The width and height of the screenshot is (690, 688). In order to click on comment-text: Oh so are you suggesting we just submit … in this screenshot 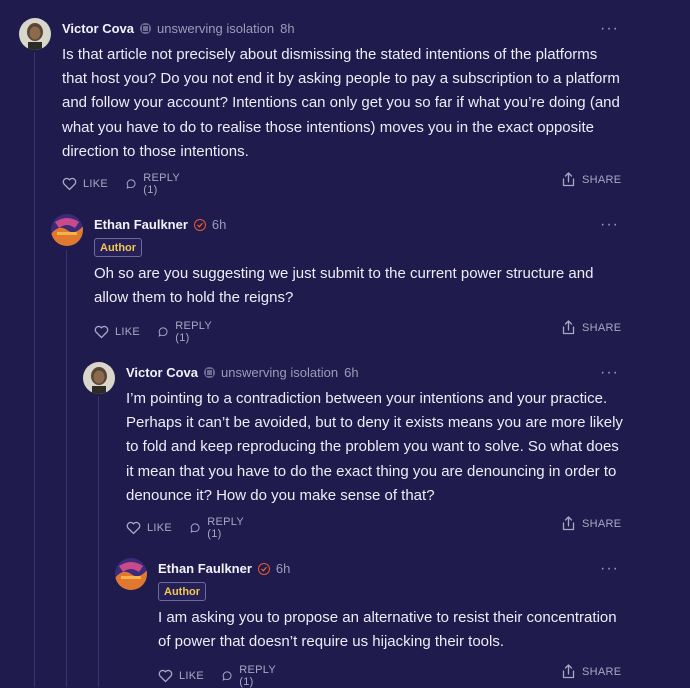, I will do `click(344, 286)`.